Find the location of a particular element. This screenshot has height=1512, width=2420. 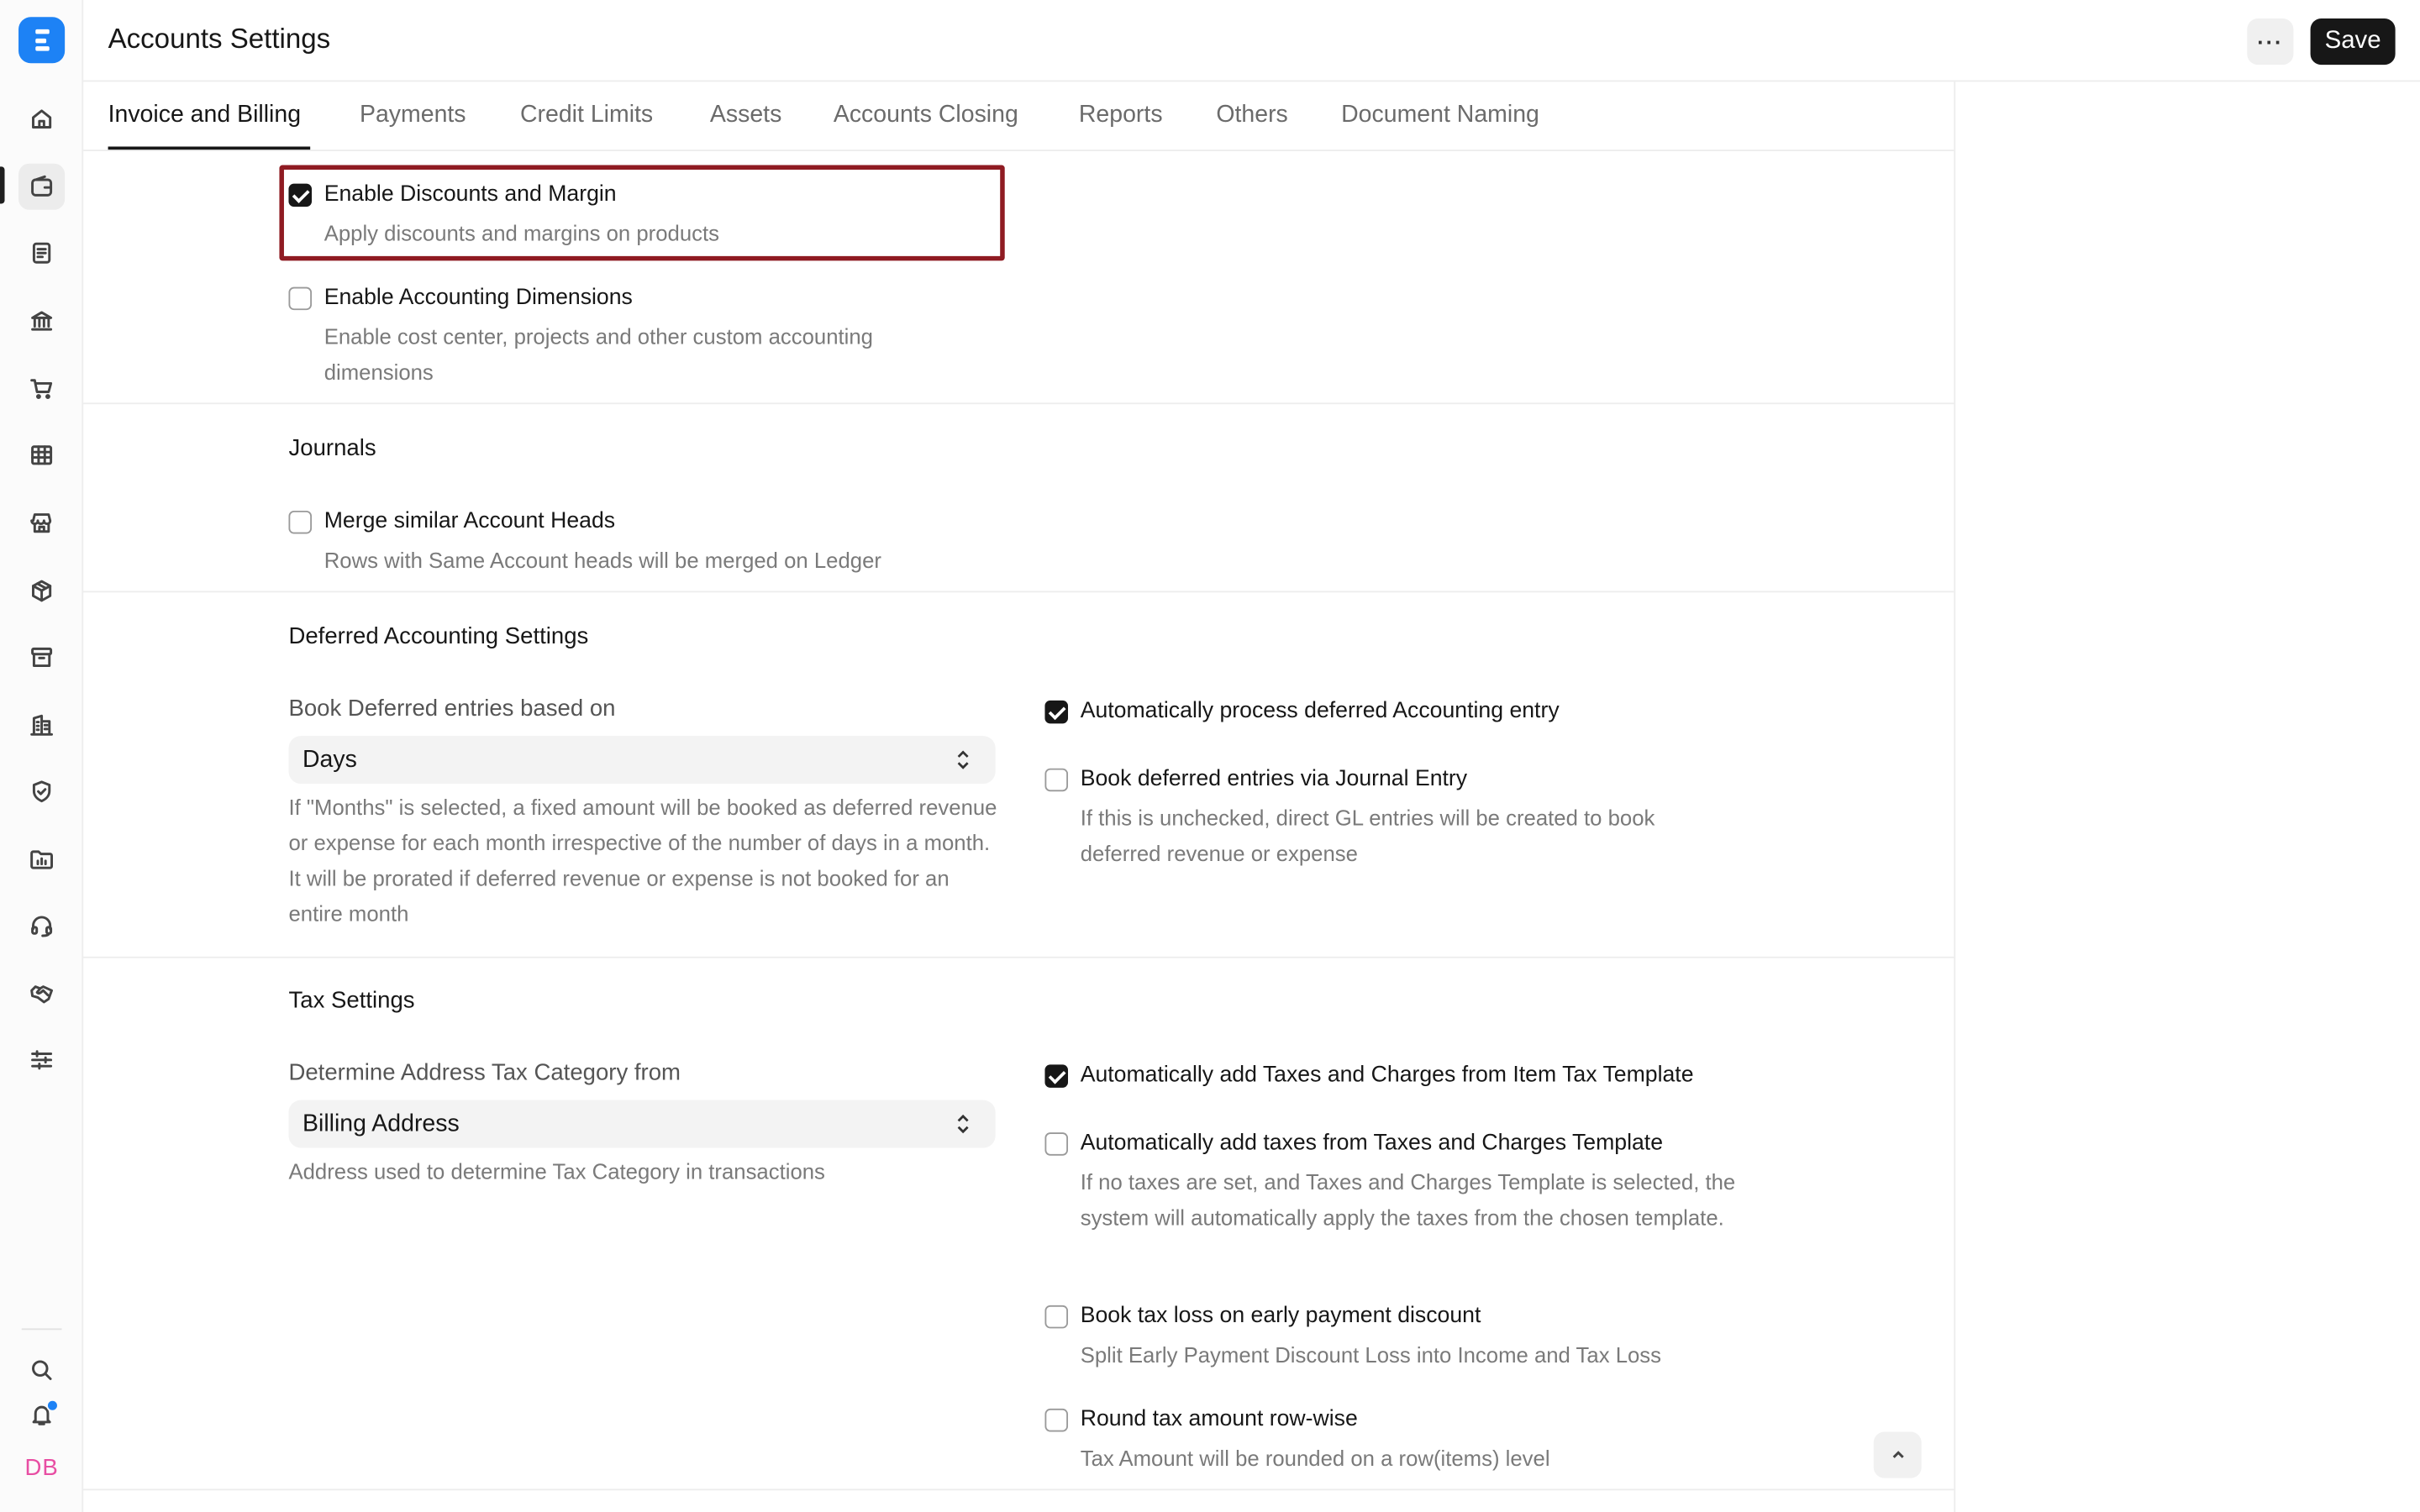

bank-icon is located at coordinates (41, 320).